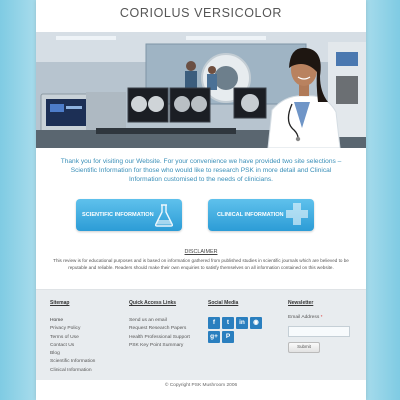 The height and width of the screenshot is (400, 400). I want to click on medical-cross-icon, so click(297, 215).